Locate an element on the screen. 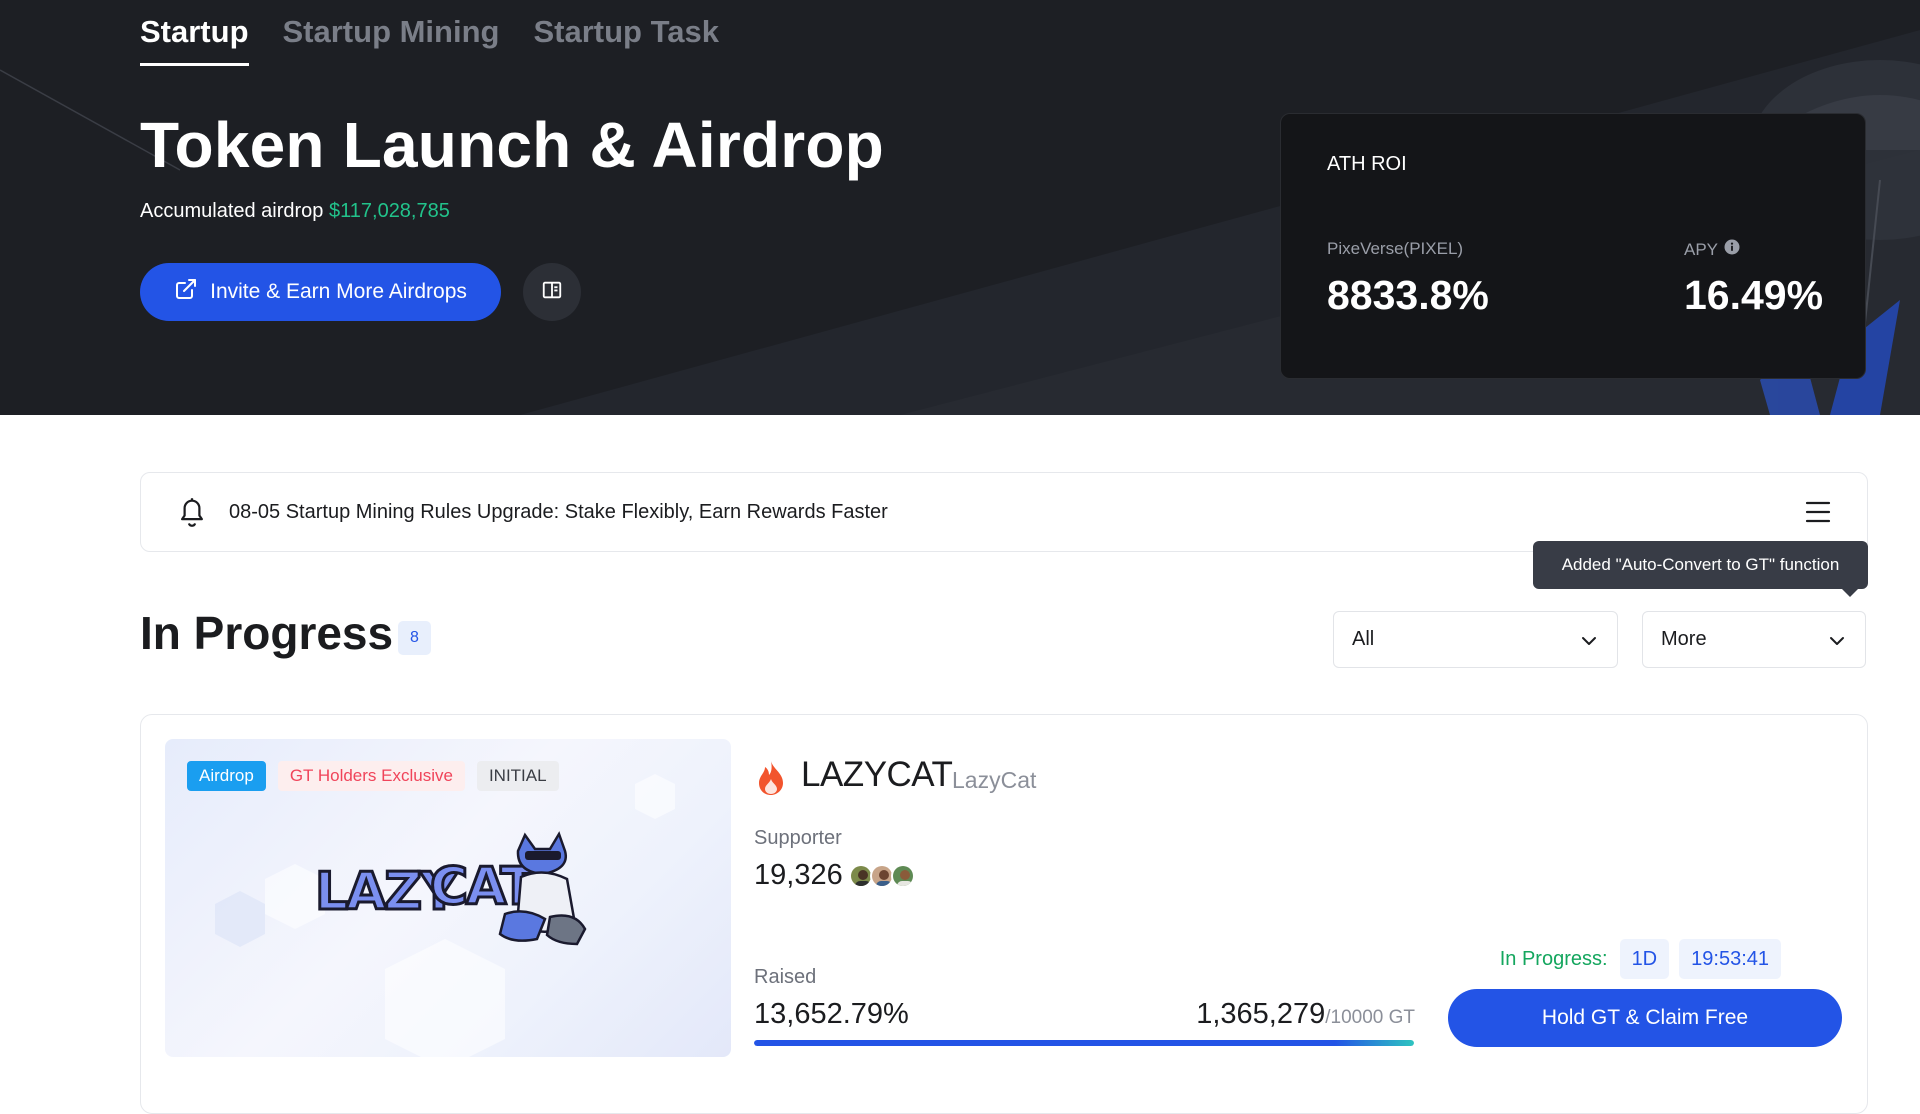 This screenshot has width=1920, height=1114. raised-label: Raised is located at coordinates (785, 977).